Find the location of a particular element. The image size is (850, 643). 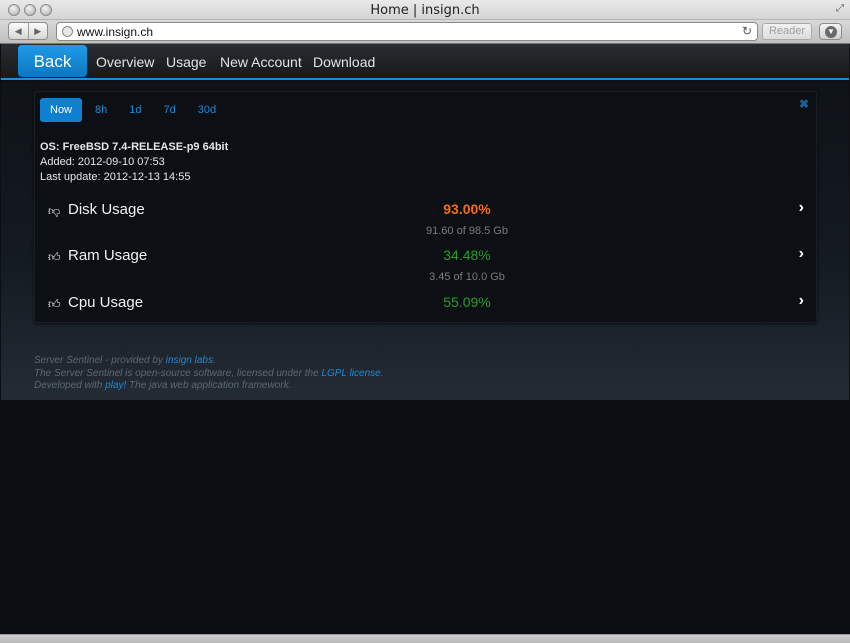

downloads-button: ▼ is located at coordinates (830, 31).